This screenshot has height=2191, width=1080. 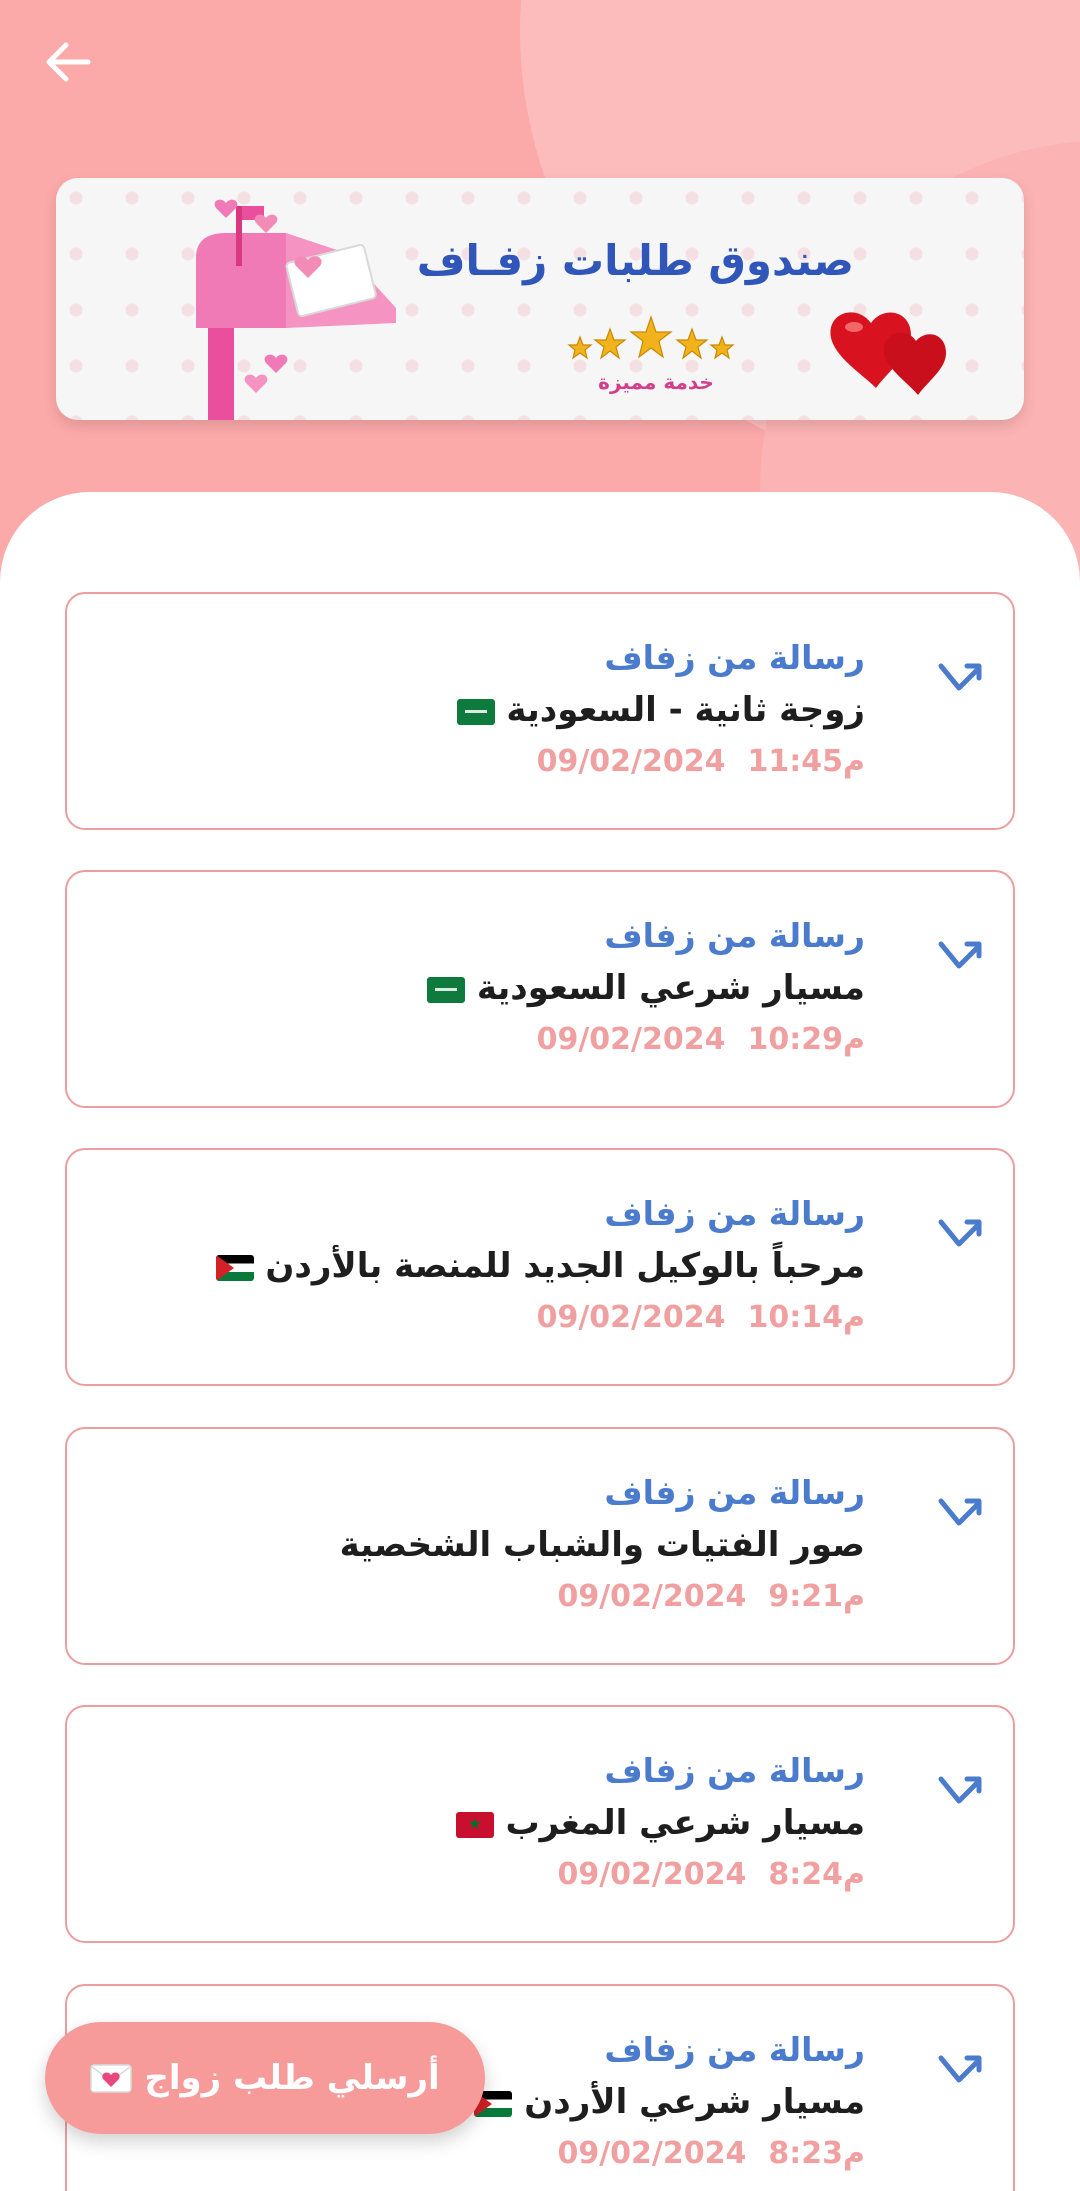 What do you see at coordinates (656, 382) in the screenshot?
I see `banner-service-label: خدمة مميزة` at bounding box center [656, 382].